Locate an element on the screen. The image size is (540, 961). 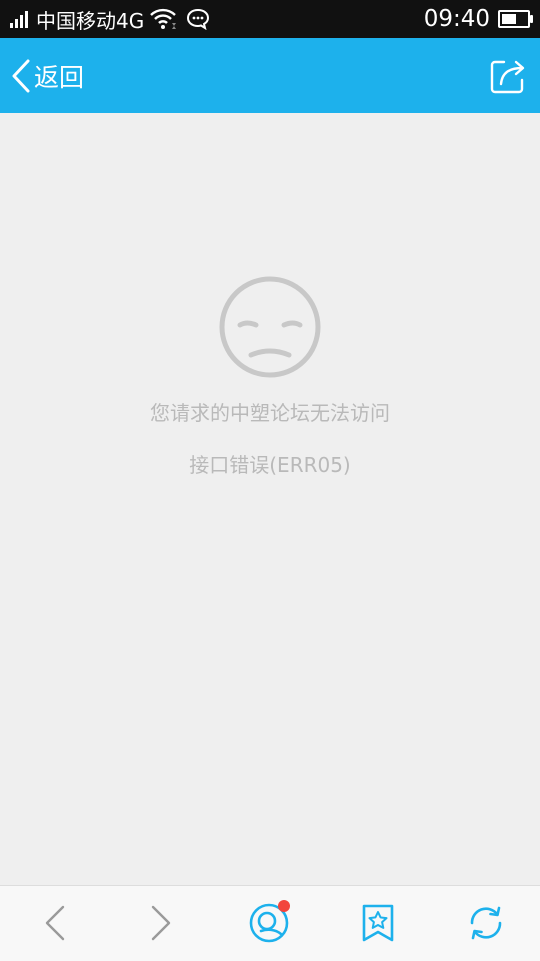
bookmark-star-icon is located at coordinates (378, 923).